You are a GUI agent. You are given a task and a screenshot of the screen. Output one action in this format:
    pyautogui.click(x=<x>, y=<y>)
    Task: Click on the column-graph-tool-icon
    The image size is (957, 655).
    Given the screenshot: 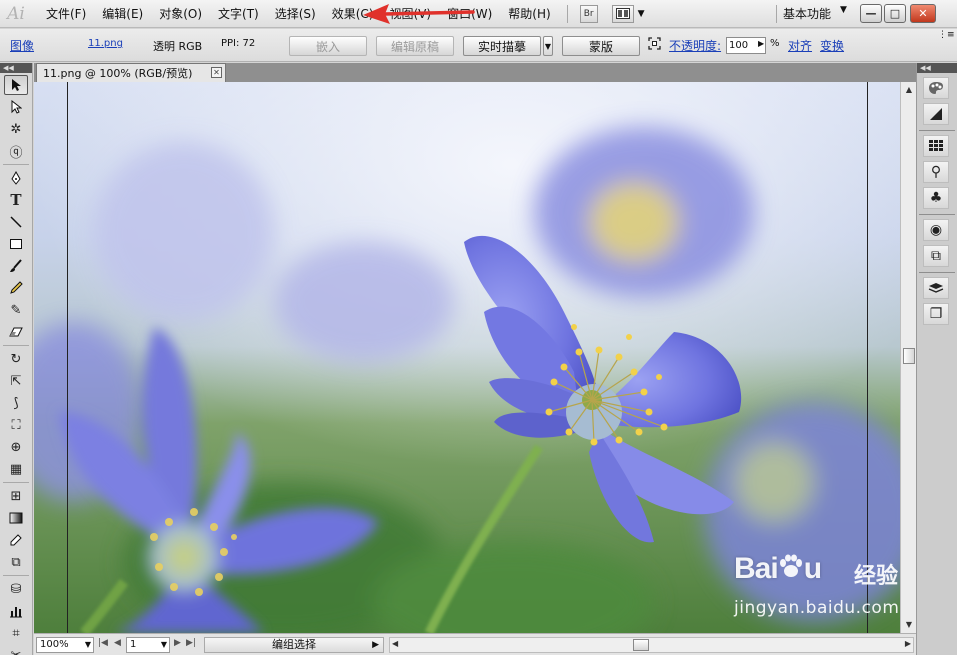 What is the action you would take?
    pyautogui.click(x=16, y=611)
    